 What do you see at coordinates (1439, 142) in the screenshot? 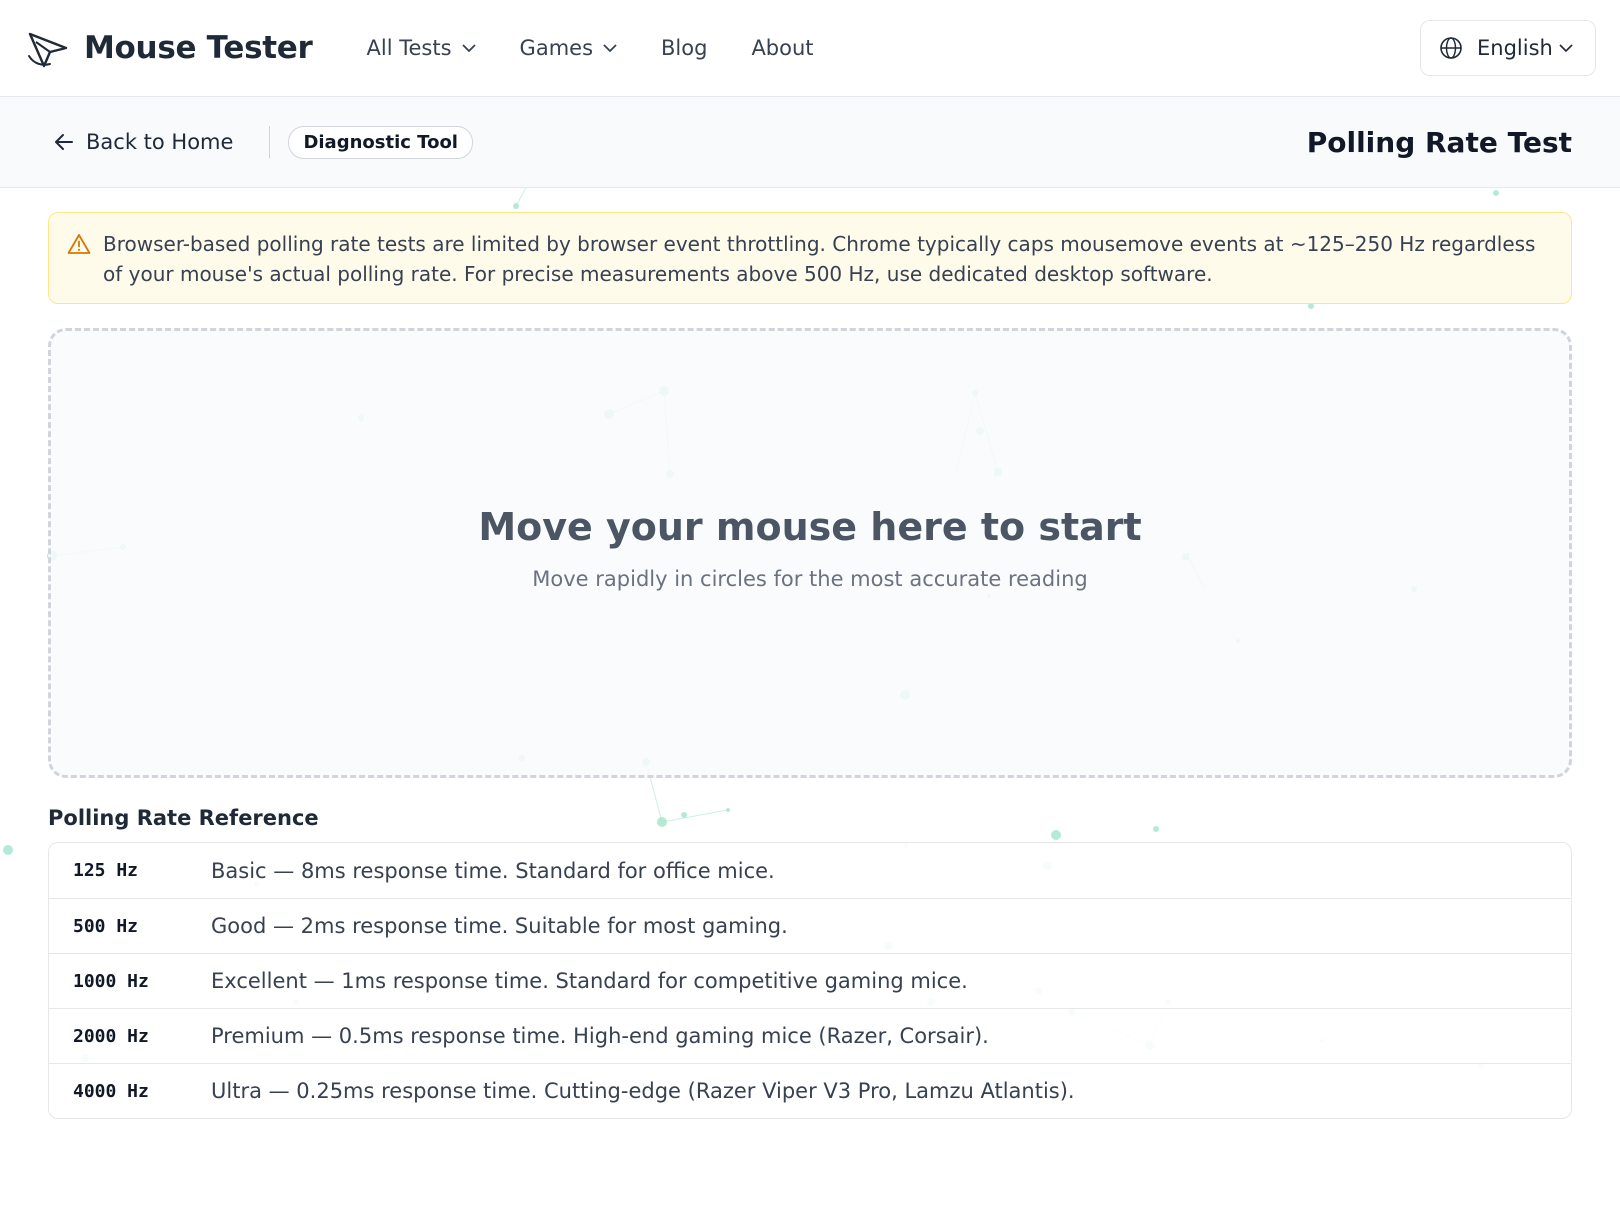
I see `page-title: Polling Rate Test` at bounding box center [1439, 142].